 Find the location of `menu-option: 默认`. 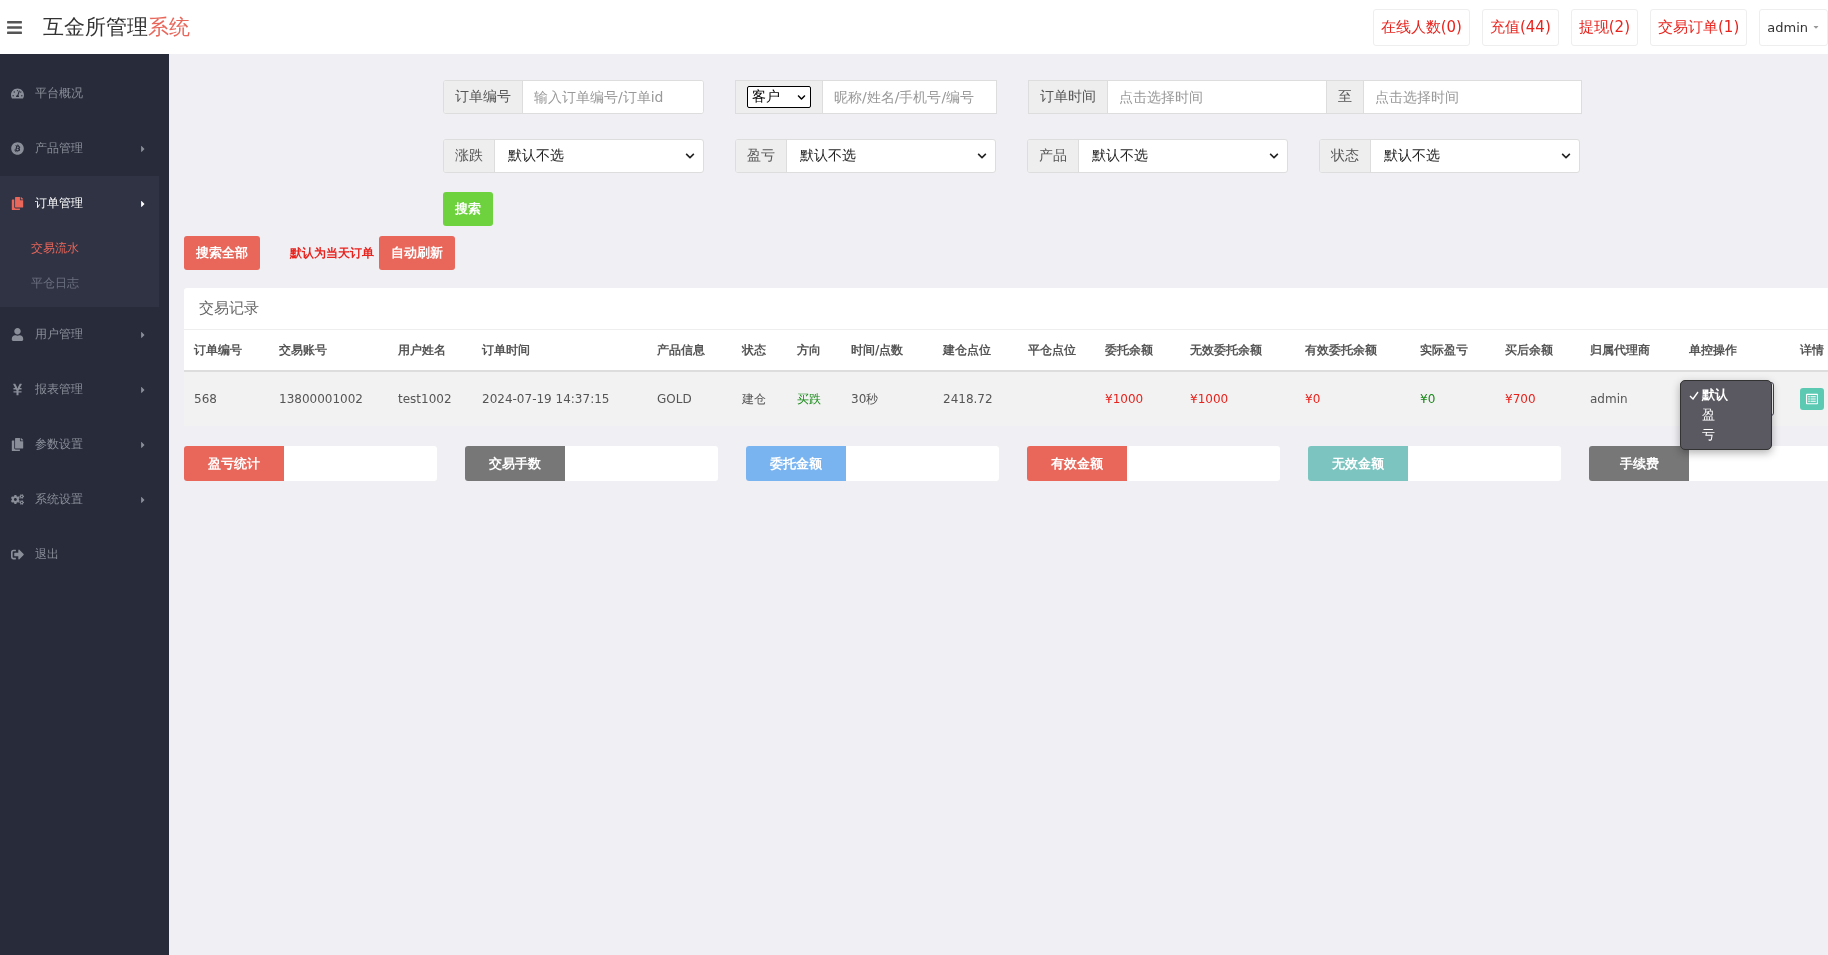

menu-option: 默认 is located at coordinates (1726, 395).